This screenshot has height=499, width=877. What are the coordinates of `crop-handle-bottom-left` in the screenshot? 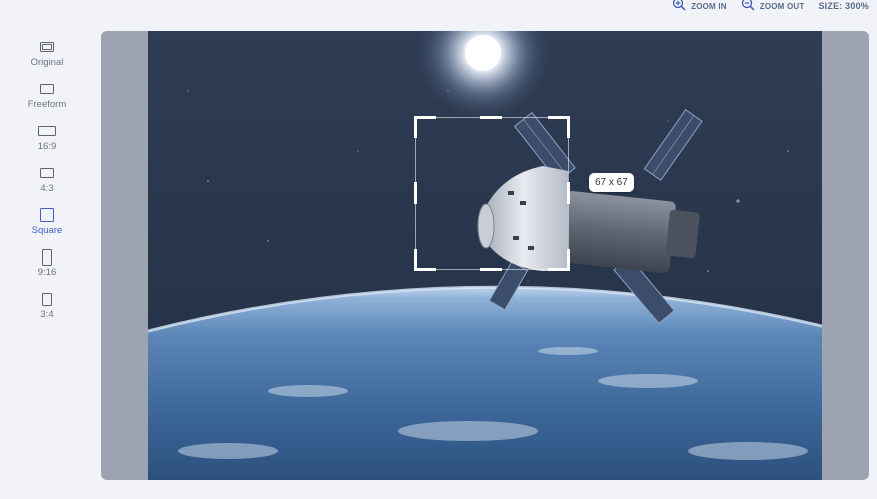 It's located at (425, 260).